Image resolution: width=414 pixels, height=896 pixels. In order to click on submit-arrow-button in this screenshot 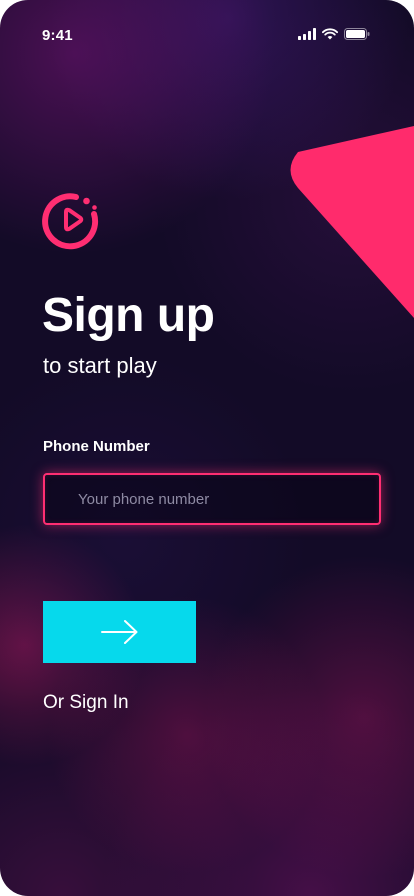, I will do `click(119, 632)`.